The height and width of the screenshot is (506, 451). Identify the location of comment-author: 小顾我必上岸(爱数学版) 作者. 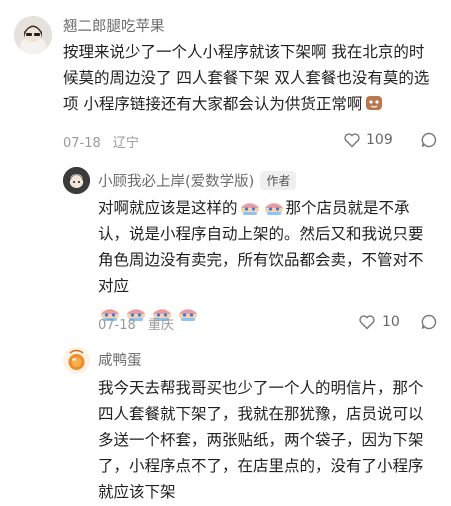
(197, 180).